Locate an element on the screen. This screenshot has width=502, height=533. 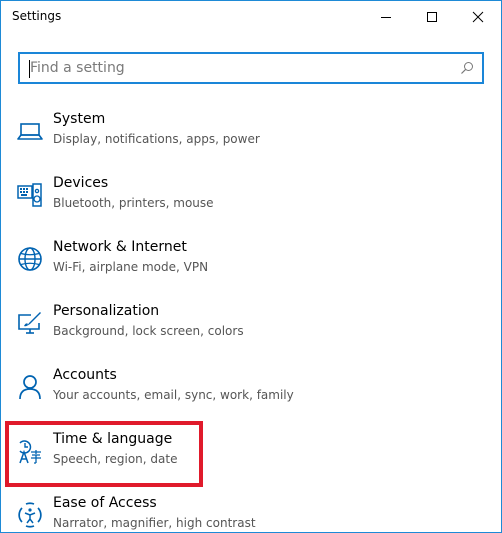
personalization-icon is located at coordinates (29, 323).